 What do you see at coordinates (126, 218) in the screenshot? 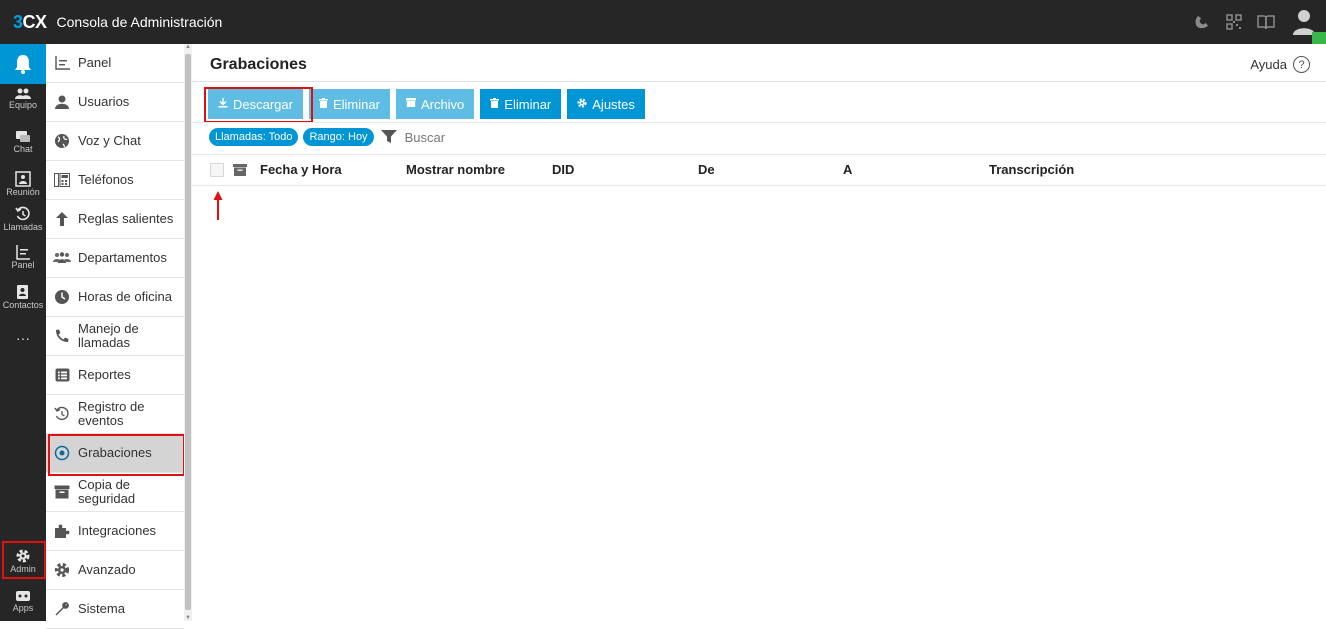
I see `nav-item-label: Reglas salientes` at bounding box center [126, 218].